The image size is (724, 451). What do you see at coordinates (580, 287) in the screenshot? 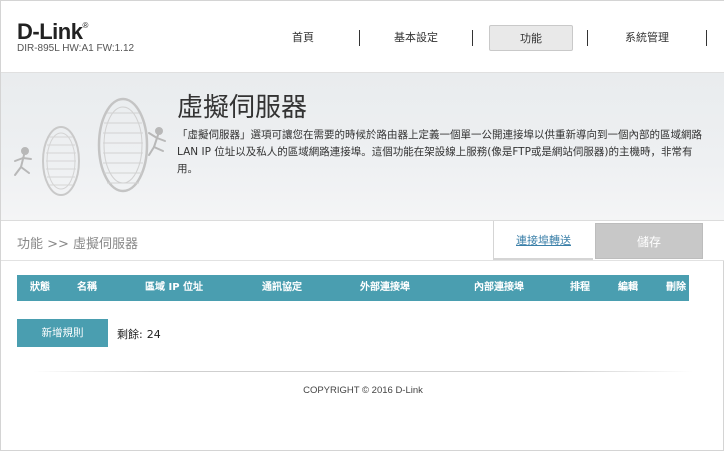
I see `column-header-schedule: 排程` at bounding box center [580, 287].